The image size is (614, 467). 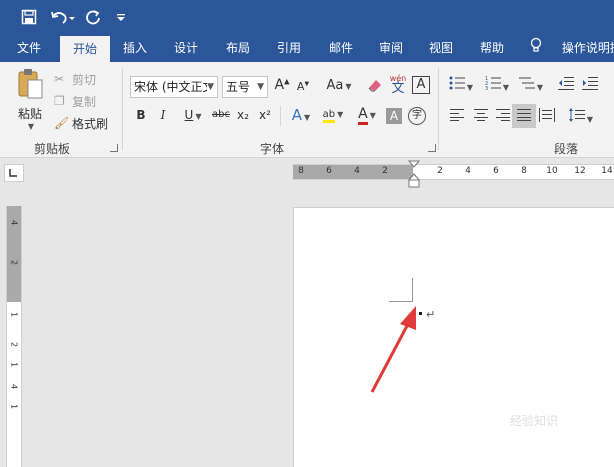 I want to click on strikethrough-button: abc, so click(x=221, y=114).